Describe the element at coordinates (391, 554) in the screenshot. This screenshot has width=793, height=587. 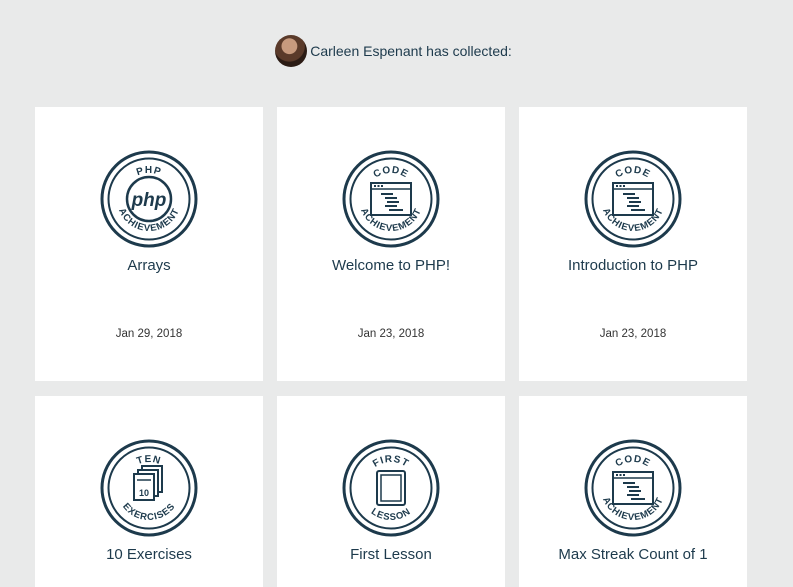
I see `achievement-title: First Lesson` at that location.